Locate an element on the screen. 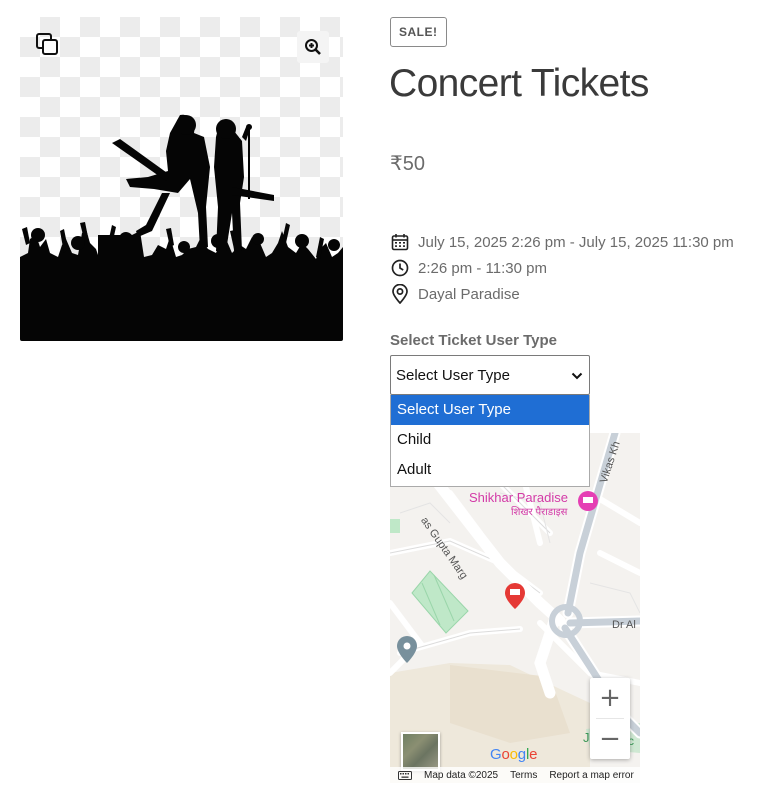 The image size is (774, 794). google-logo-letter: e is located at coordinates (533, 754).